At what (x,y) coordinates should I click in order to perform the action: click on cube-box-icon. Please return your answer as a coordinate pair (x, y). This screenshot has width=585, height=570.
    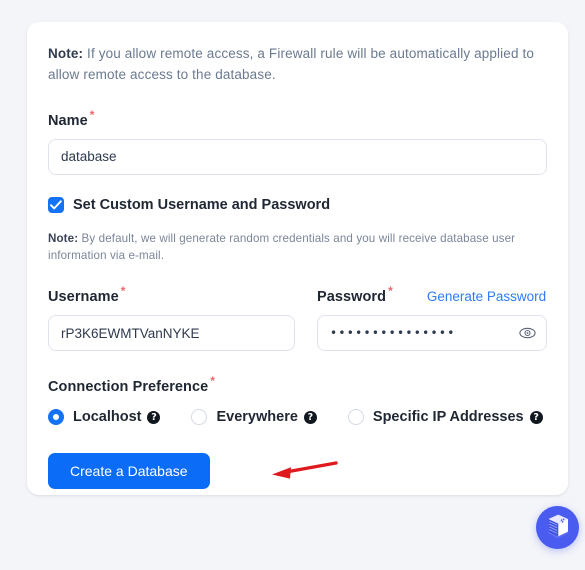
    Looking at the image, I should click on (557, 526).